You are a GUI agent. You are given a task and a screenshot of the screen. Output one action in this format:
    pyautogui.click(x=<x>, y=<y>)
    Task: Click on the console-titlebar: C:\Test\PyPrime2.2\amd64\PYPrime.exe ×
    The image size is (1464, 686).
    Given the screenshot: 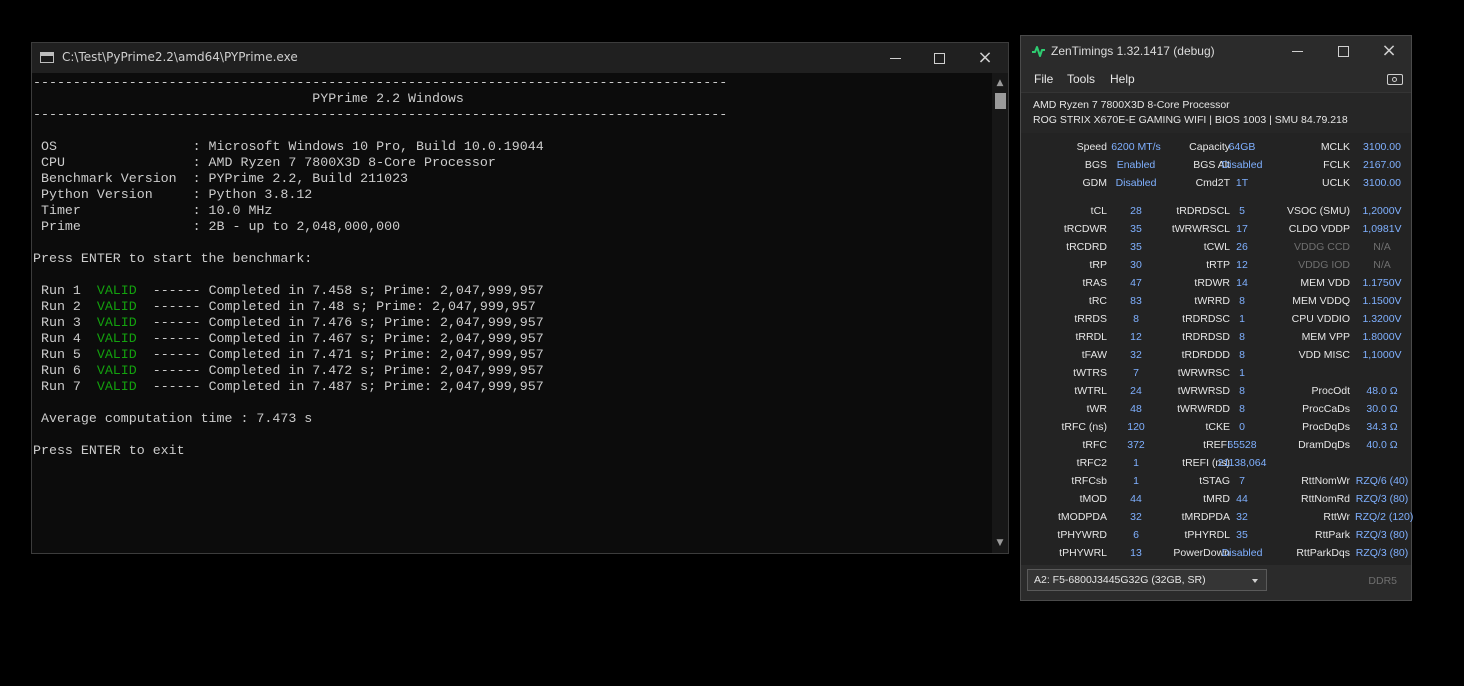 What is the action you would take?
    pyautogui.click(x=520, y=58)
    